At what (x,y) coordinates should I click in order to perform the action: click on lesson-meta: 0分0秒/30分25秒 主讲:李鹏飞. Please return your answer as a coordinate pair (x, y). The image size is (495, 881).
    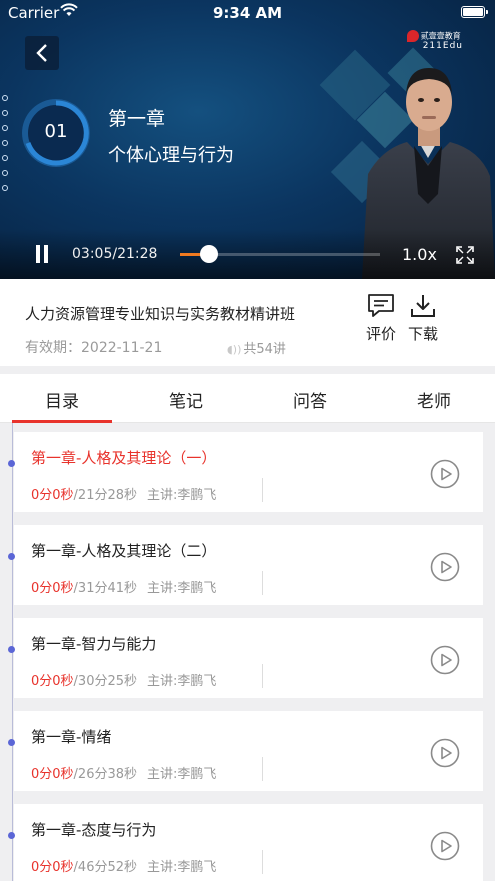
    Looking at the image, I should click on (123, 679).